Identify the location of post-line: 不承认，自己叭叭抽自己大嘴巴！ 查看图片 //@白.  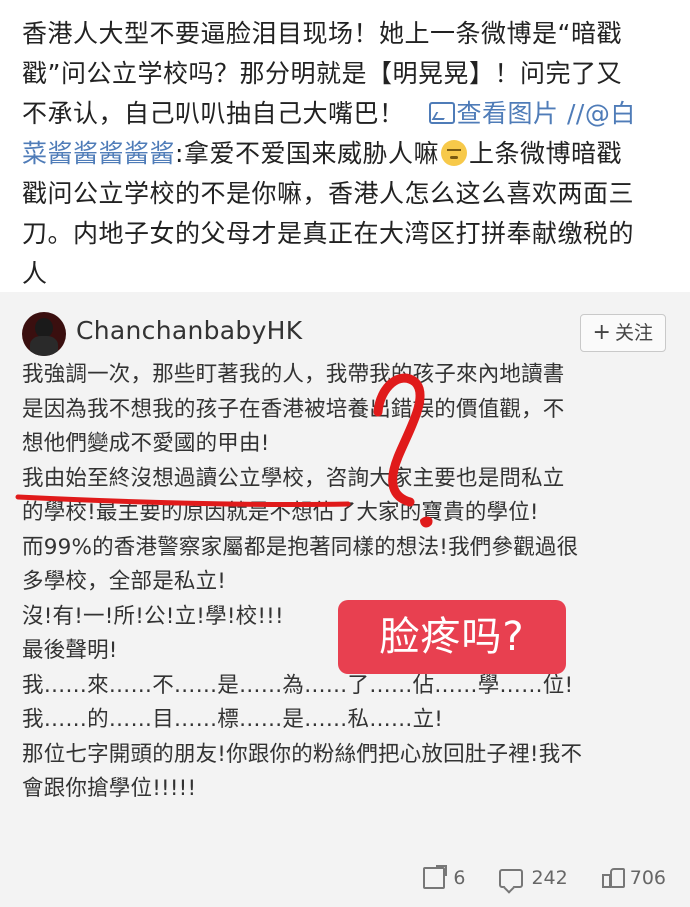
(329, 113).